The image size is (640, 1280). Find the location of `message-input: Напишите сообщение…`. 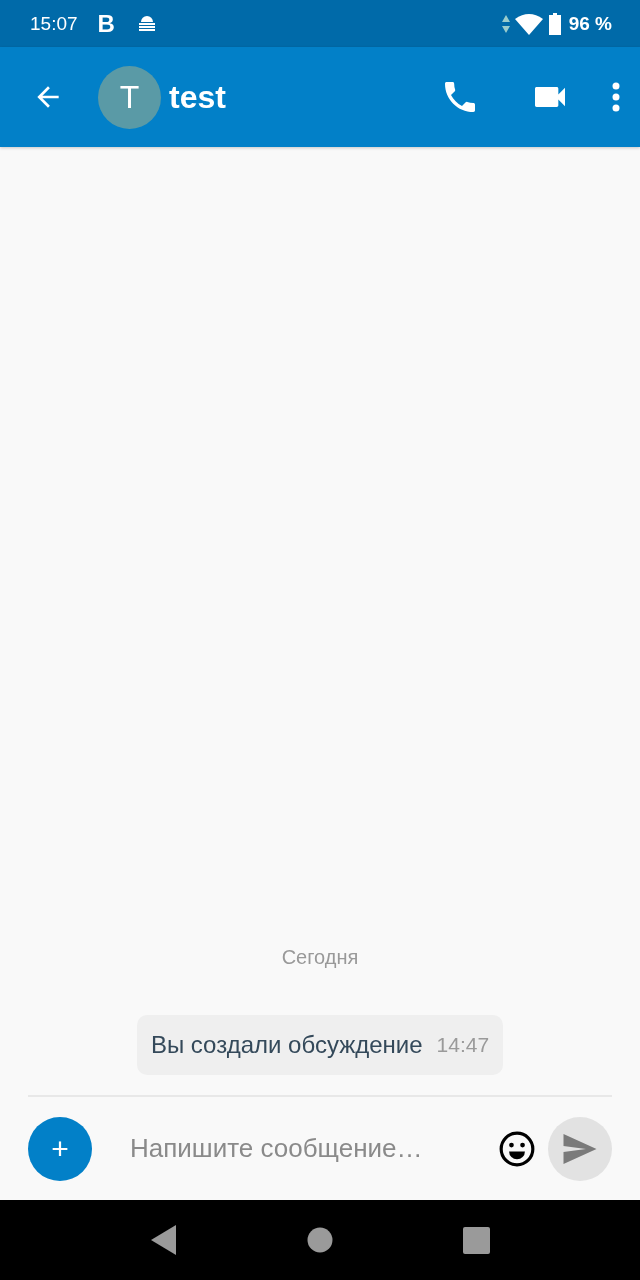

message-input: Напишите сообщение… is located at coordinates (313, 1148).